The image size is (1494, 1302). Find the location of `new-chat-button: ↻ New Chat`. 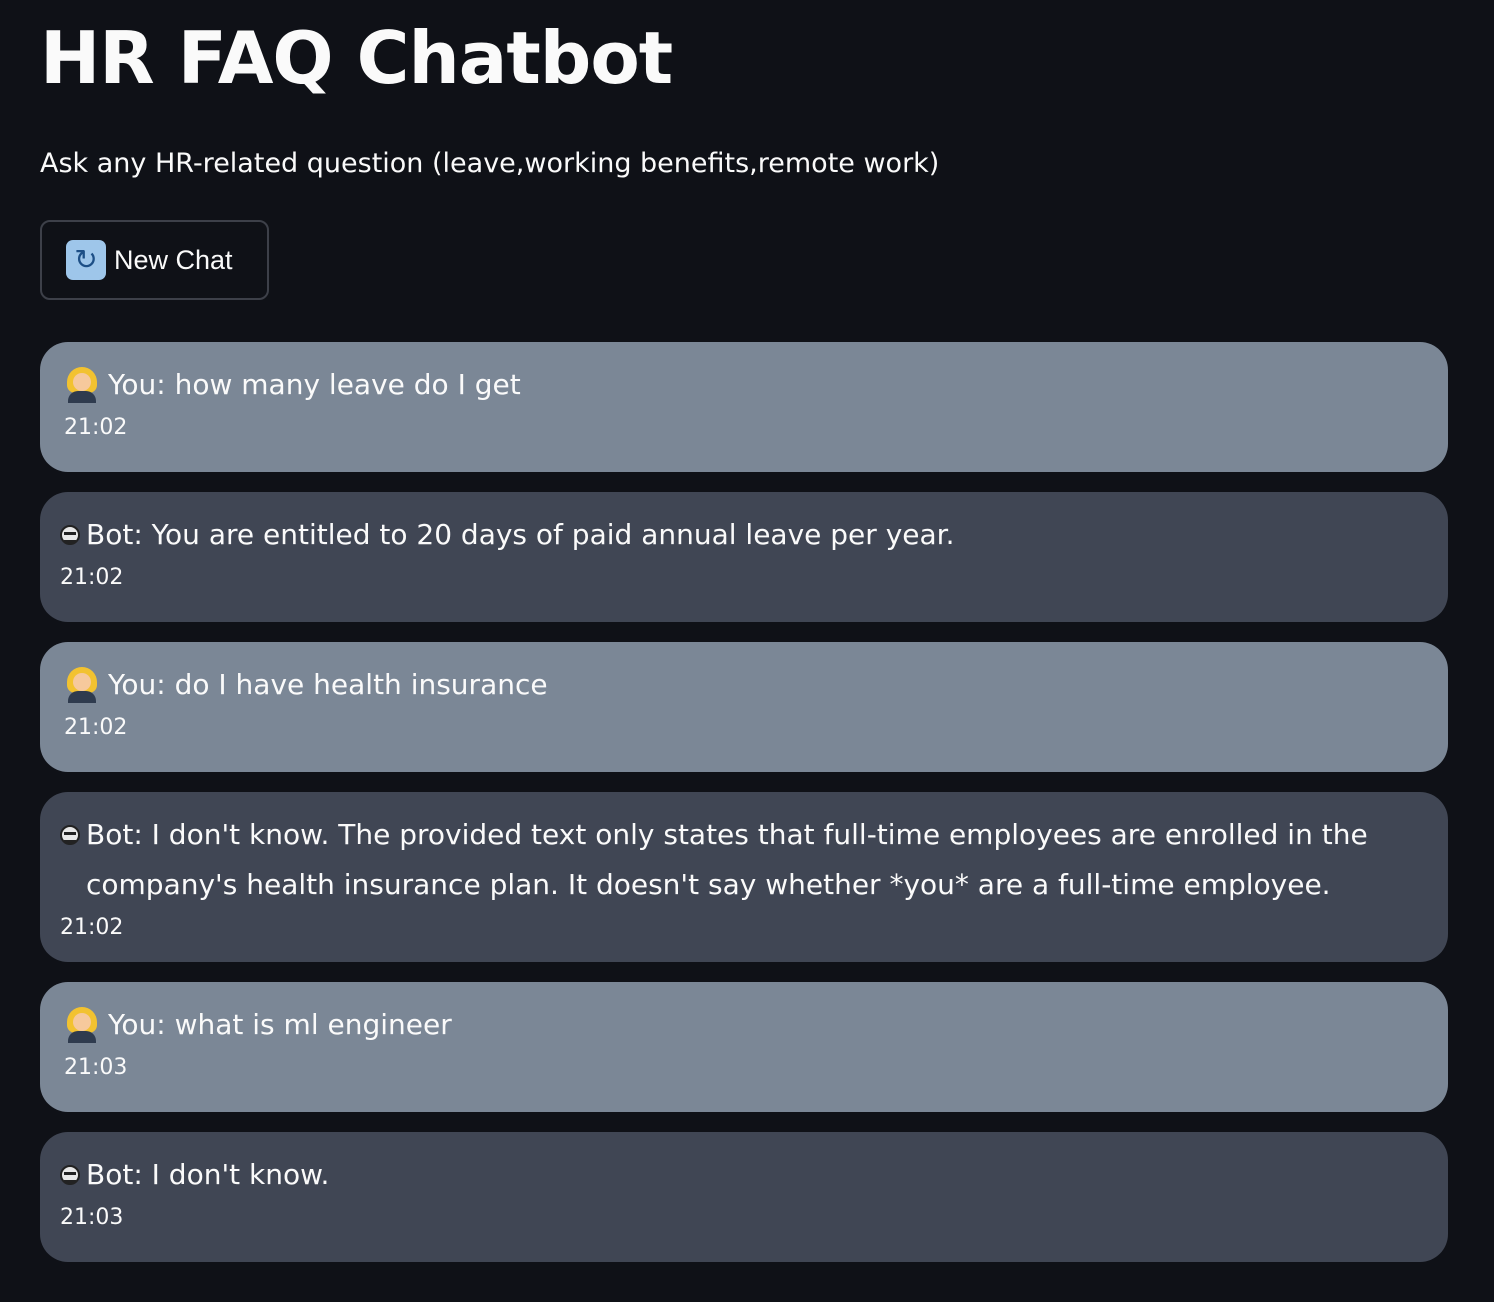

new-chat-button: ↻ New Chat is located at coordinates (154, 260).